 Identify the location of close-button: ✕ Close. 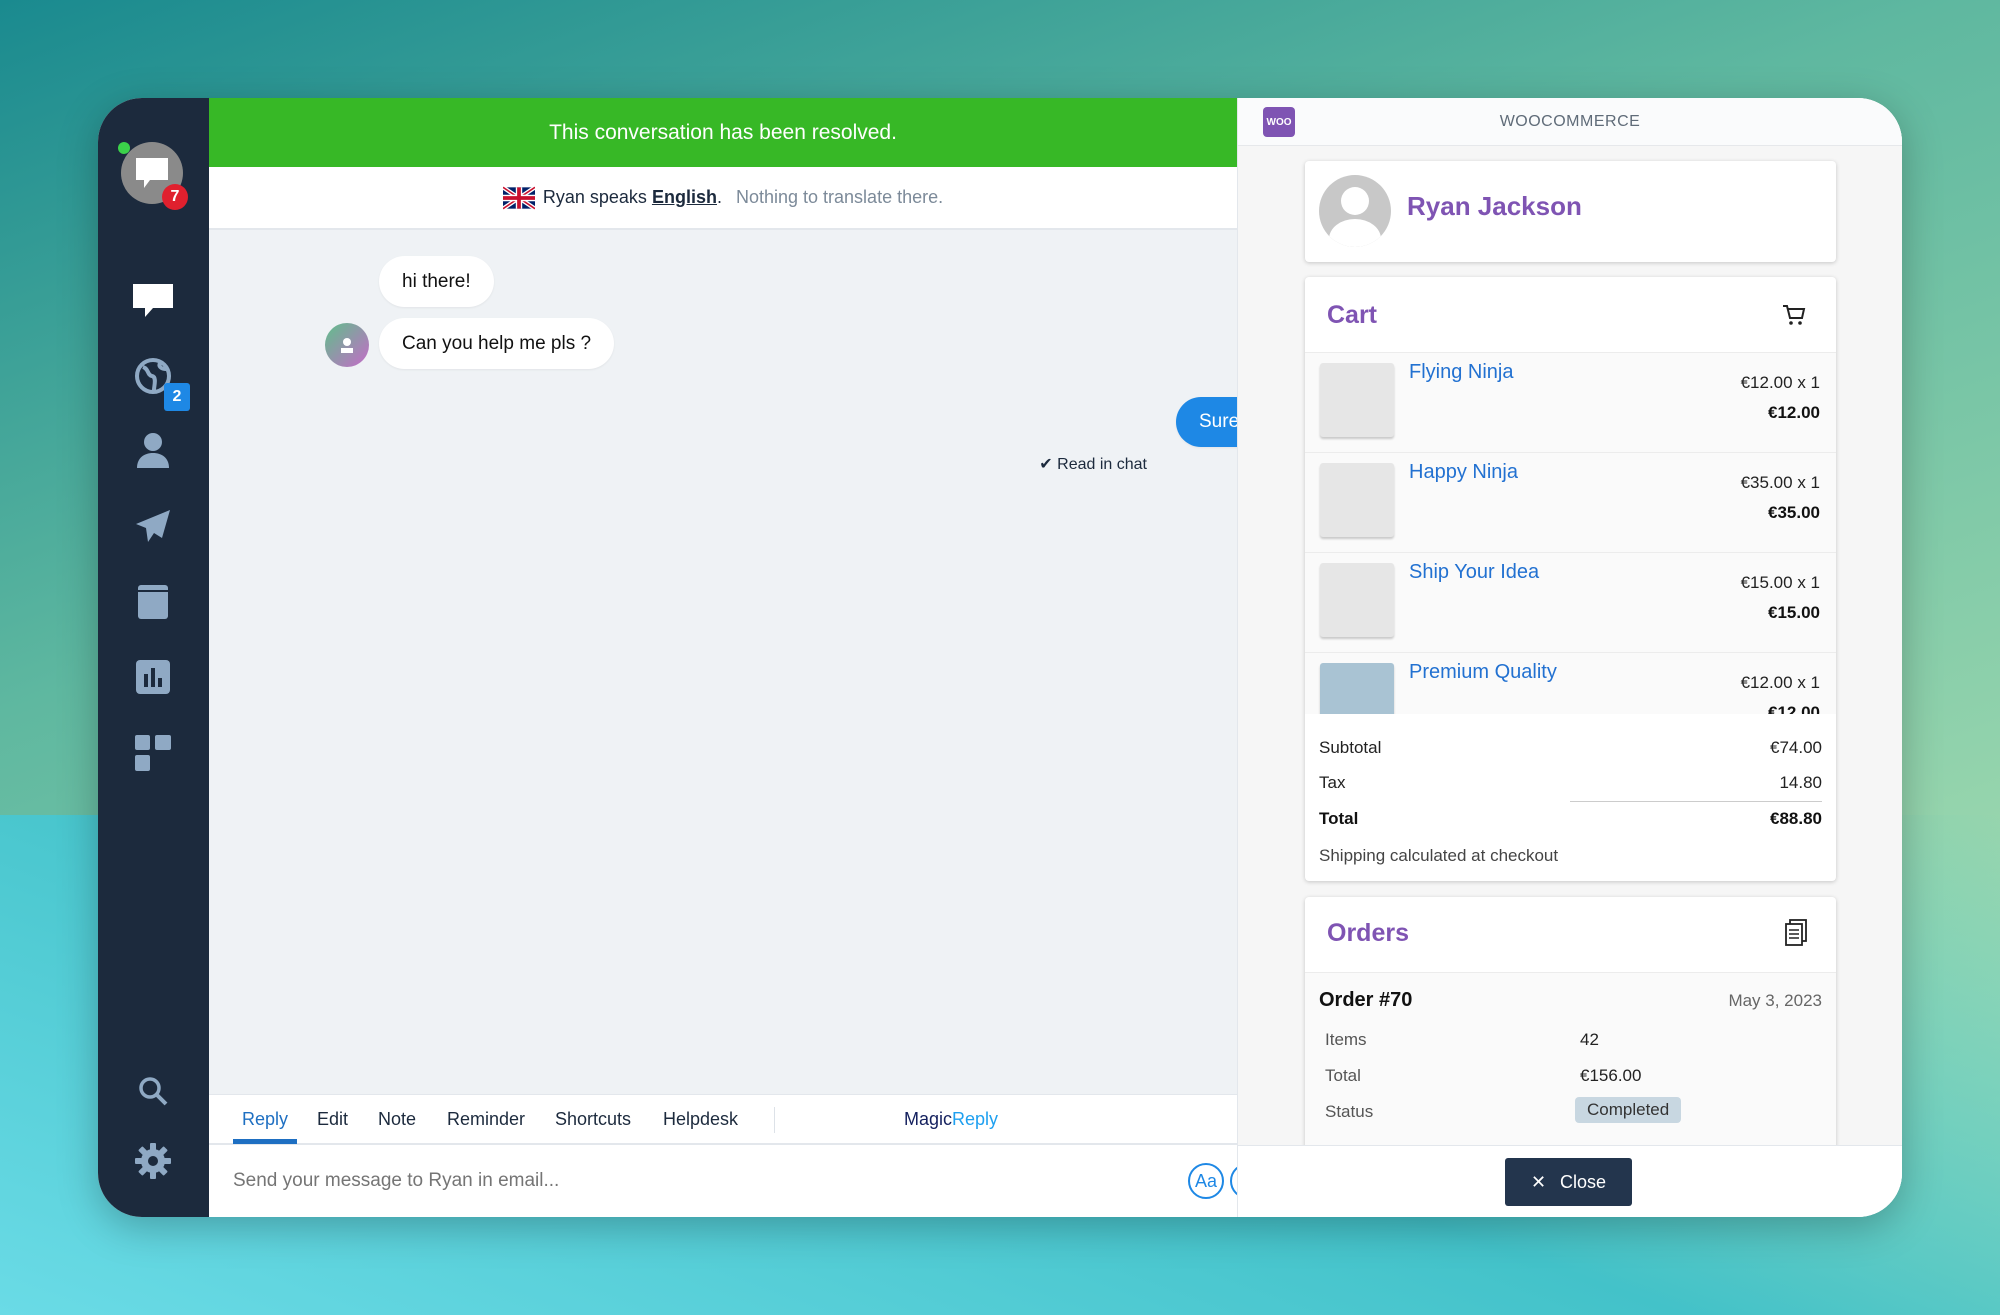
(1568, 1182).